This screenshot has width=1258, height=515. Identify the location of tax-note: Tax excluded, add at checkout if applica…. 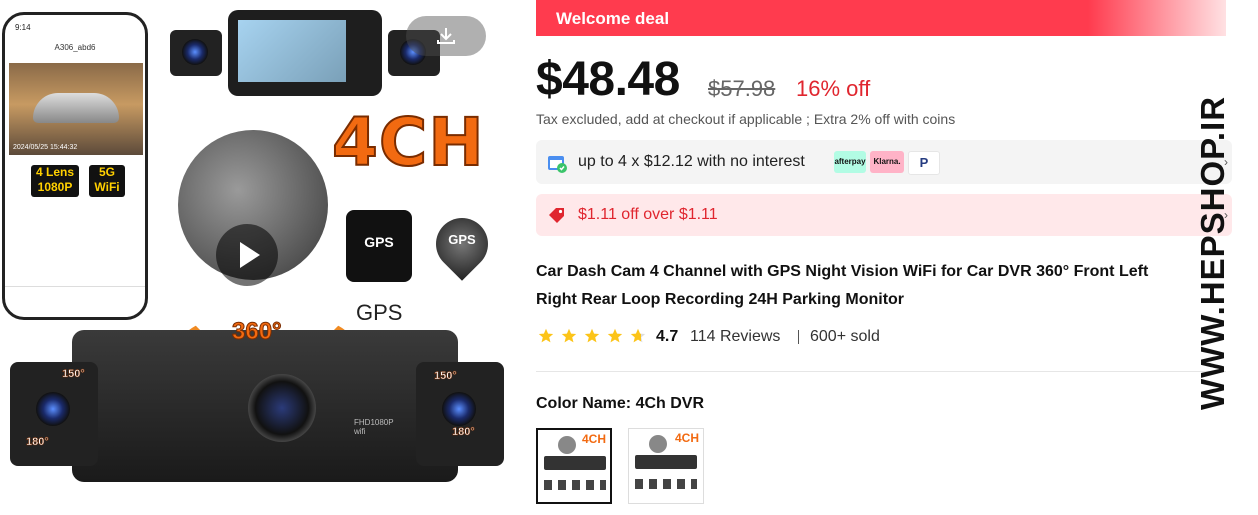
(746, 119).